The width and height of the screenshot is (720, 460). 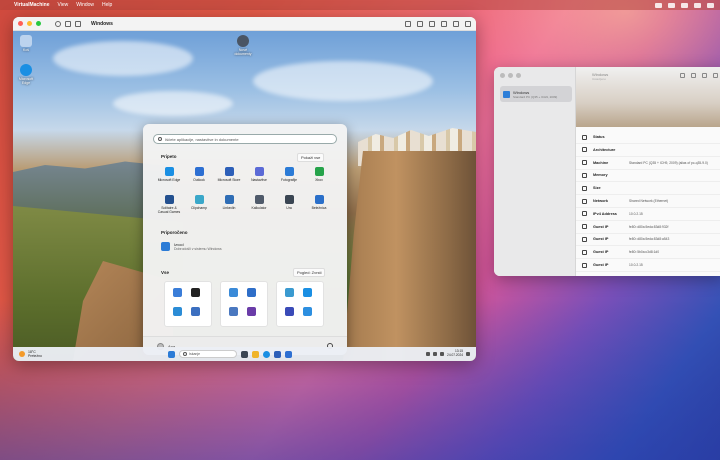 What do you see at coordinates (277, 354) in the screenshot?
I see `store-icon` at bounding box center [277, 354].